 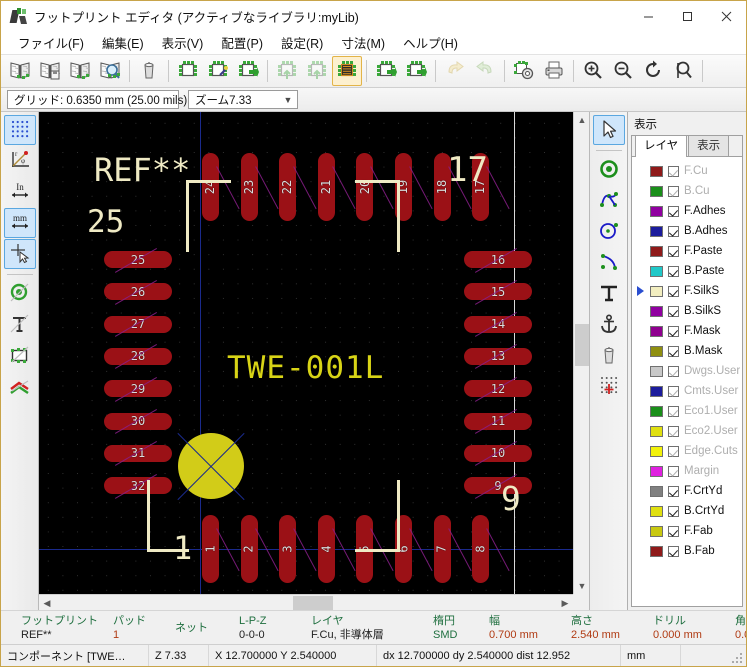 What do you see at coordinates (248, 71) in the screenshot?
I see `save-footprint-button` at bounding box center [248, 71].